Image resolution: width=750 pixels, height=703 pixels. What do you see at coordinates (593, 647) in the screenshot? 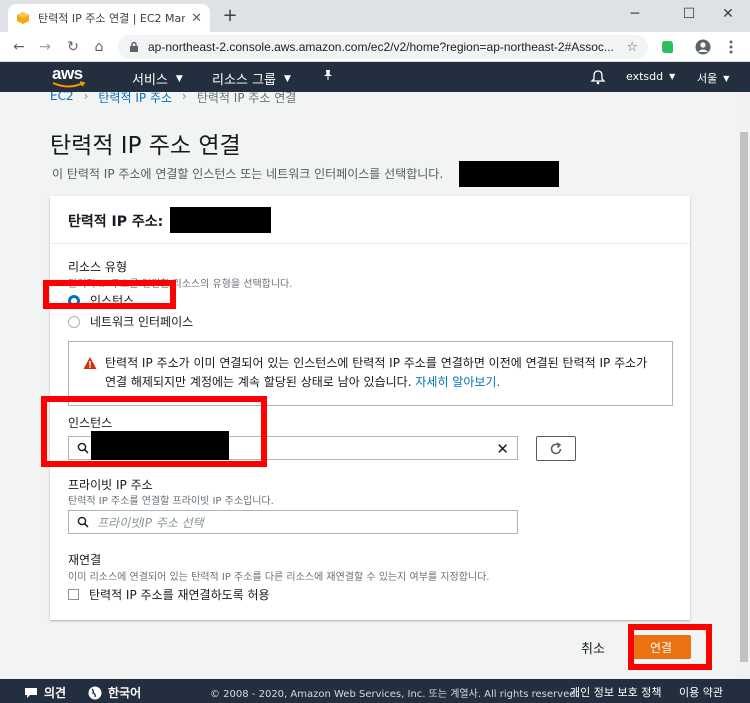
I see `cancel-button: 취소` at bounding box center [593, 647].